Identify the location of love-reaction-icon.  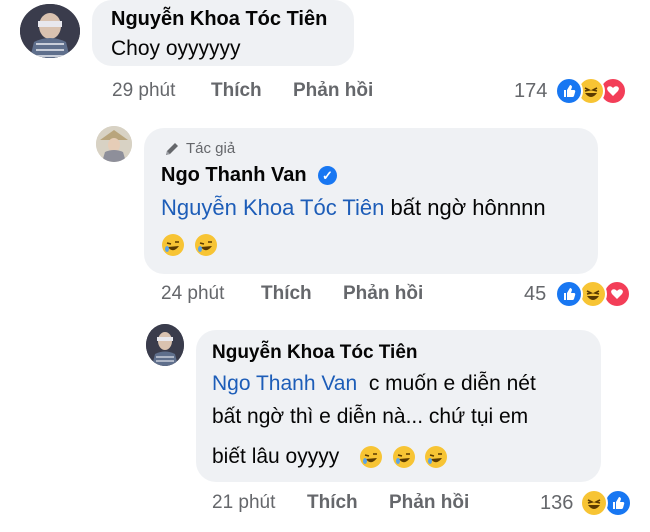
(617, 294).